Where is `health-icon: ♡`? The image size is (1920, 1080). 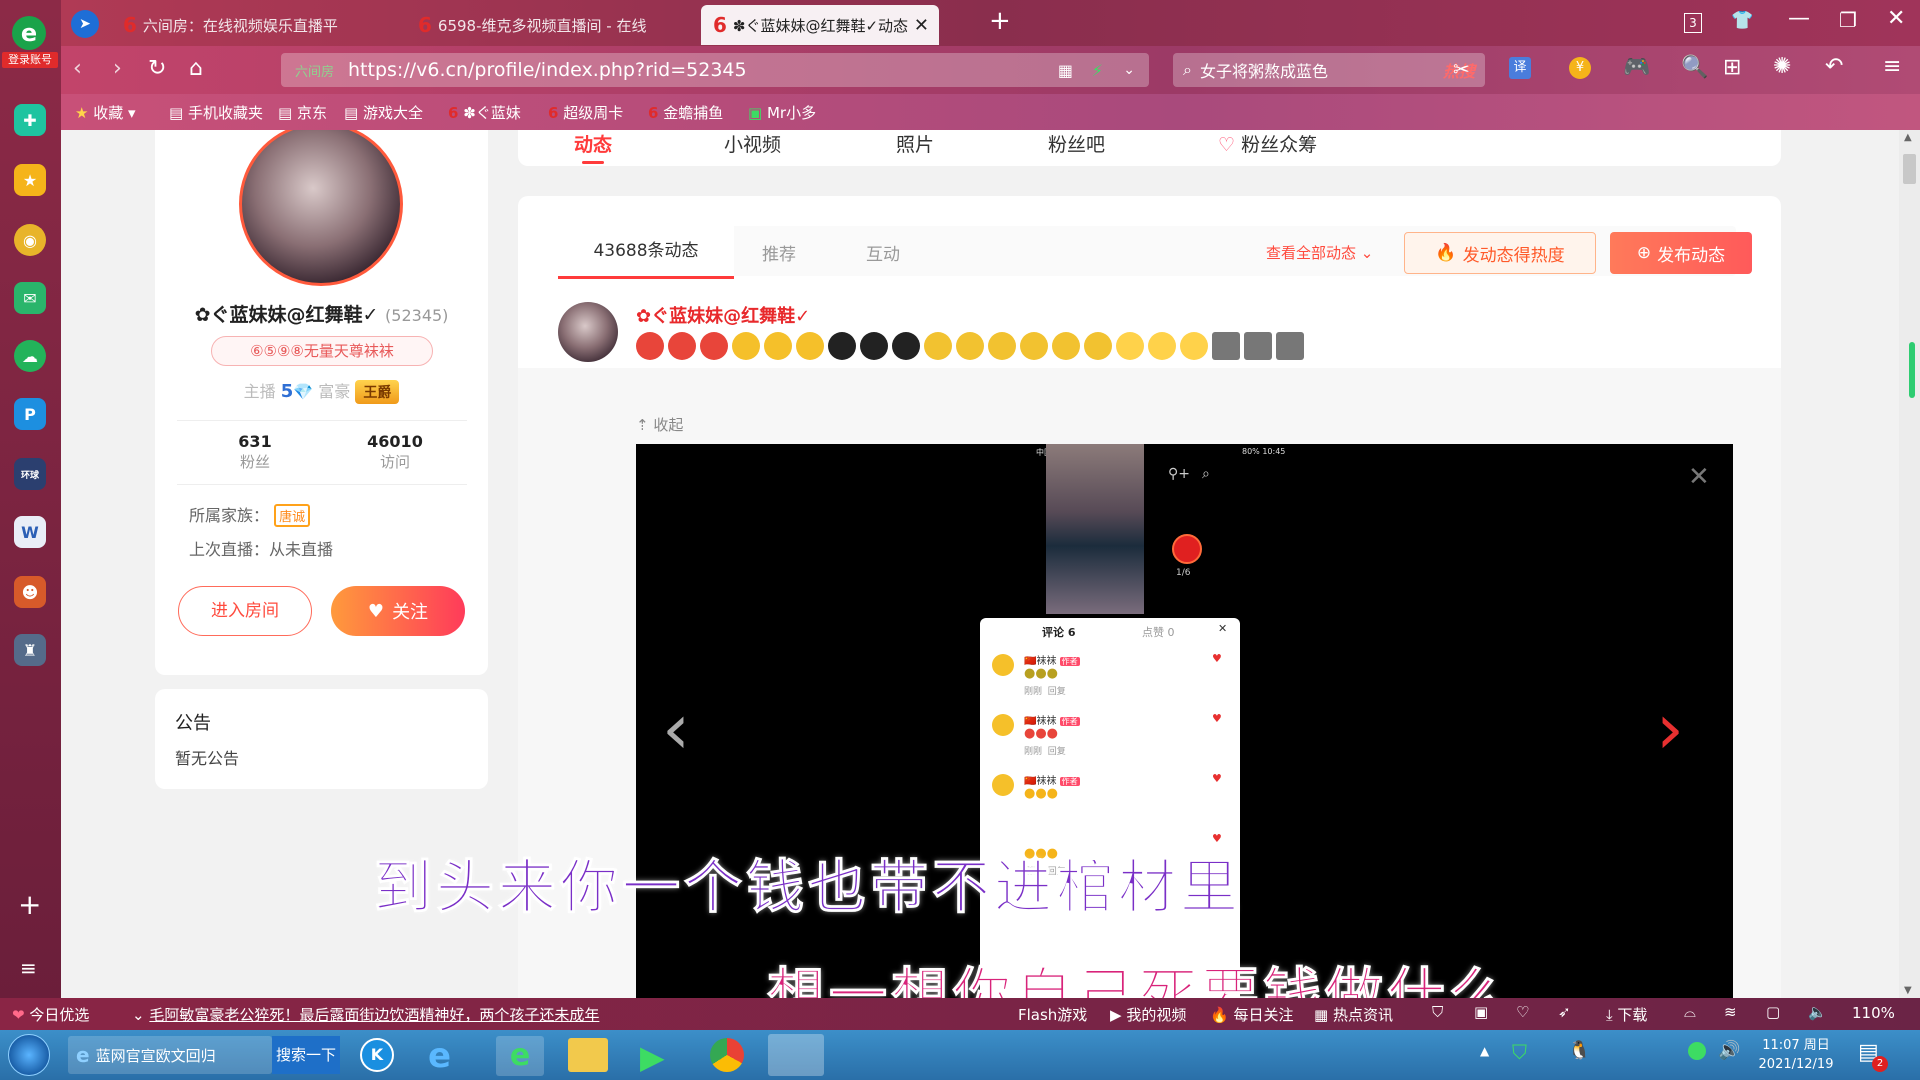 health-icon: ♡ is located at coordinates (1522, 1012).